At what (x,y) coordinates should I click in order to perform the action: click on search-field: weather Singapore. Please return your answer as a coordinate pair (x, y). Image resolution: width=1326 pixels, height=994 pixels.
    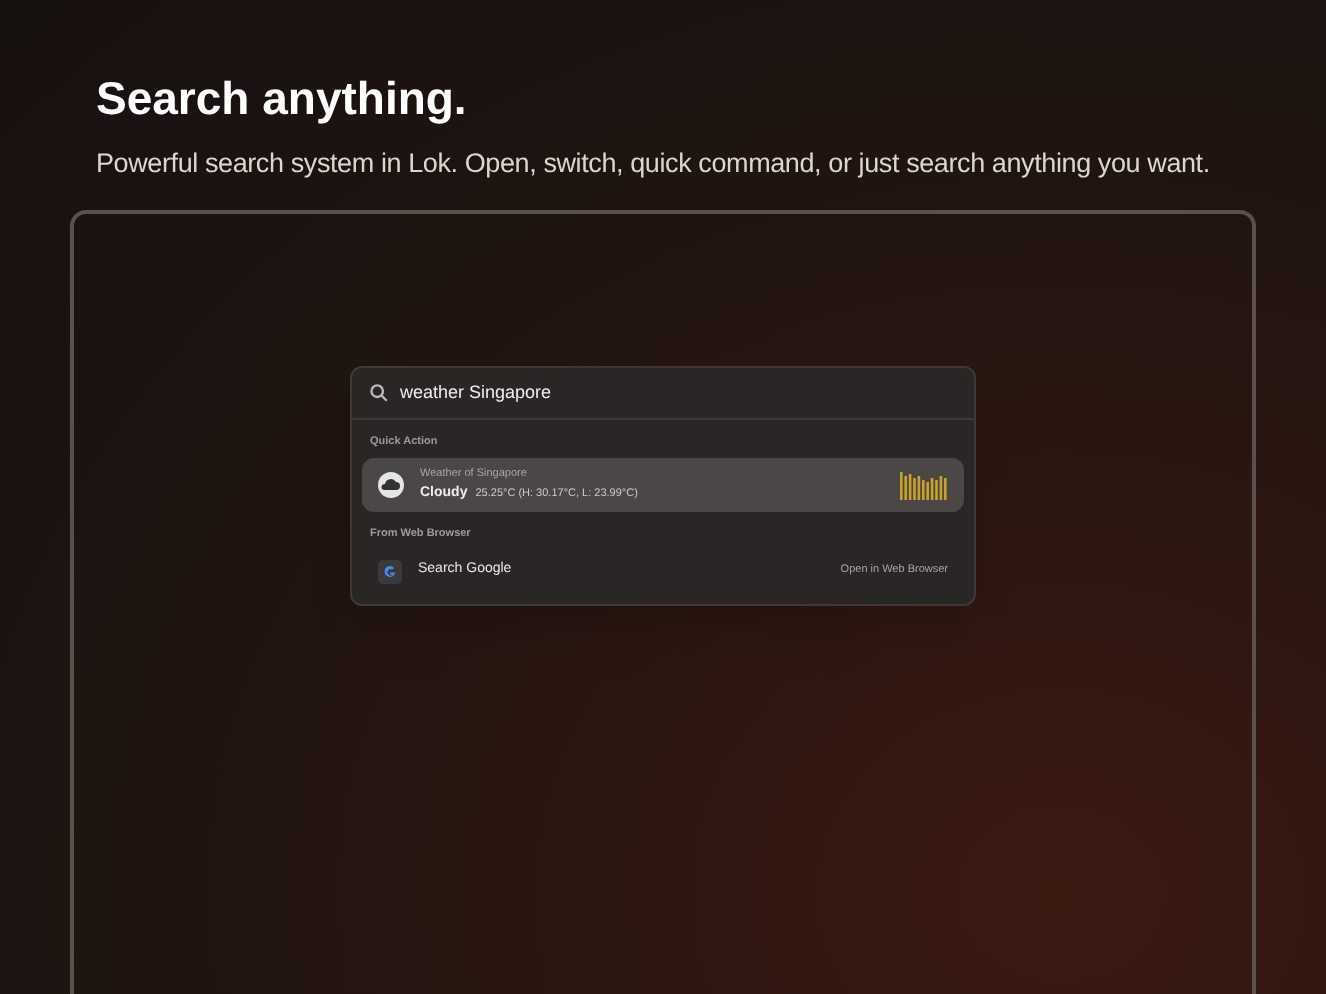
    Looking at the image, I should click on (663, 394).